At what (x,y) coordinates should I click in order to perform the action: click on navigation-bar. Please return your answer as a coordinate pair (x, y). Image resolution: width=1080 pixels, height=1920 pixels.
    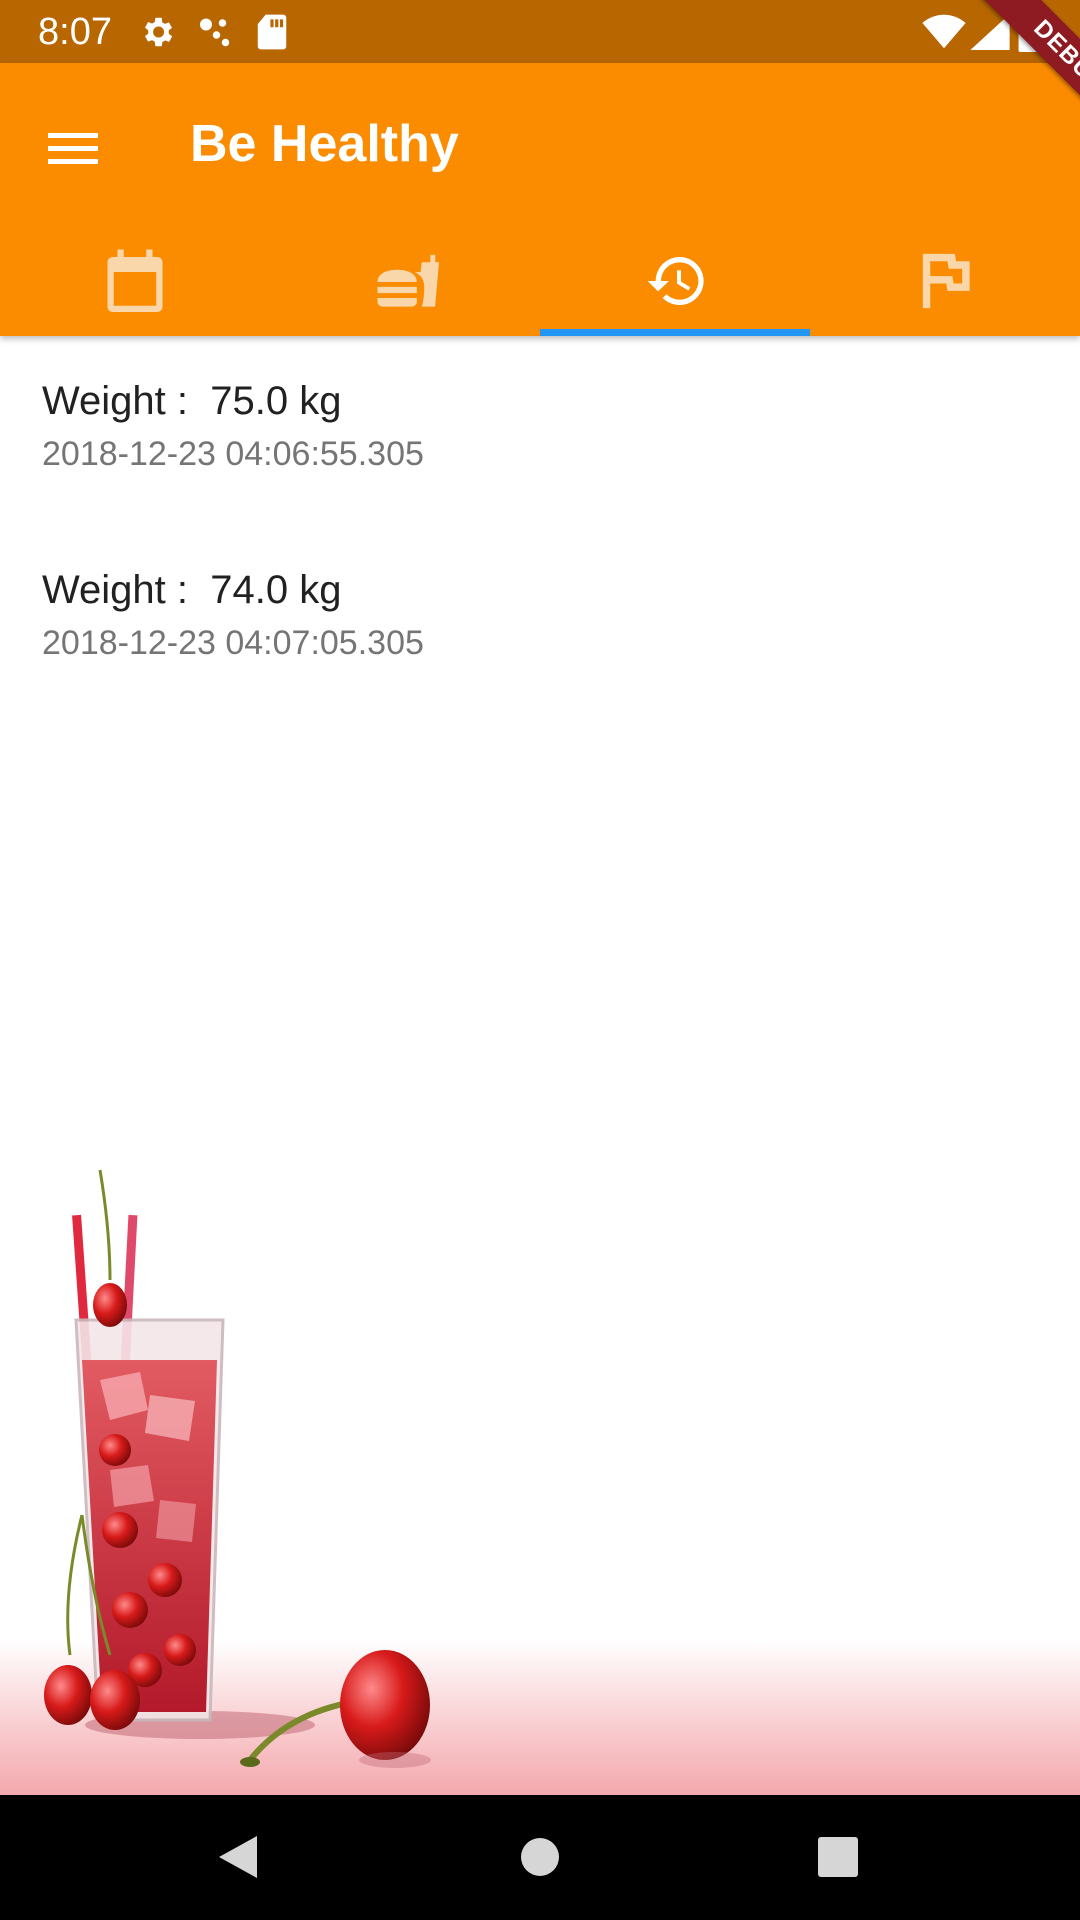
    Looking at the image, I should click on (540, 1857).